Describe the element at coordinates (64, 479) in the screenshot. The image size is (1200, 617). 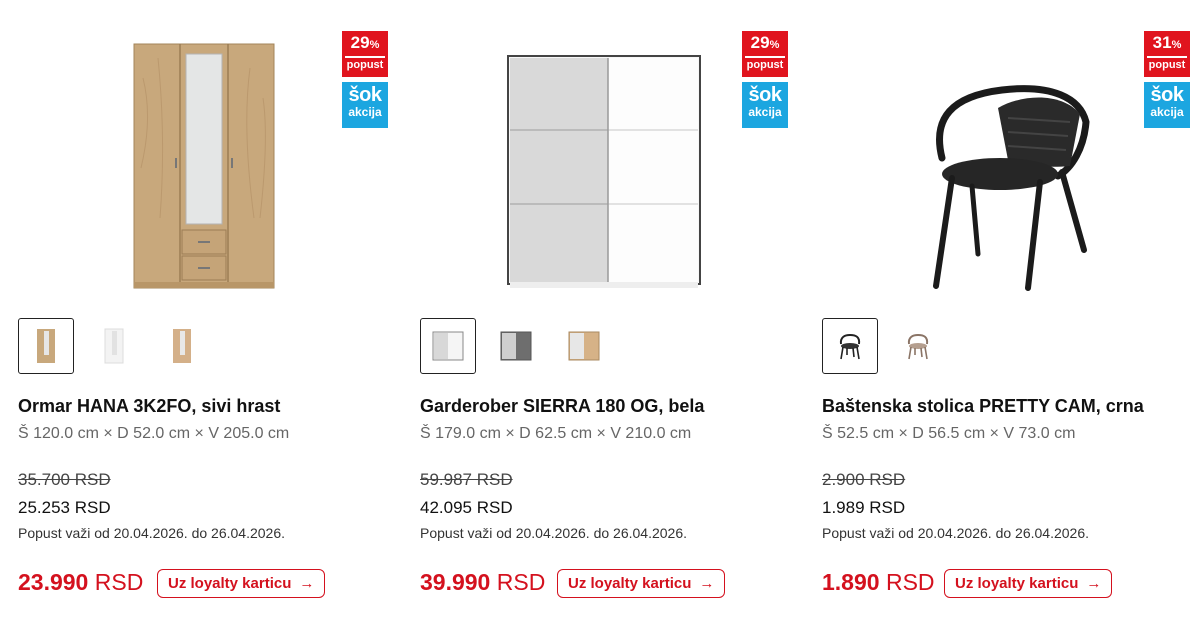
I see `old-price: 35.700 RSD` at that location.